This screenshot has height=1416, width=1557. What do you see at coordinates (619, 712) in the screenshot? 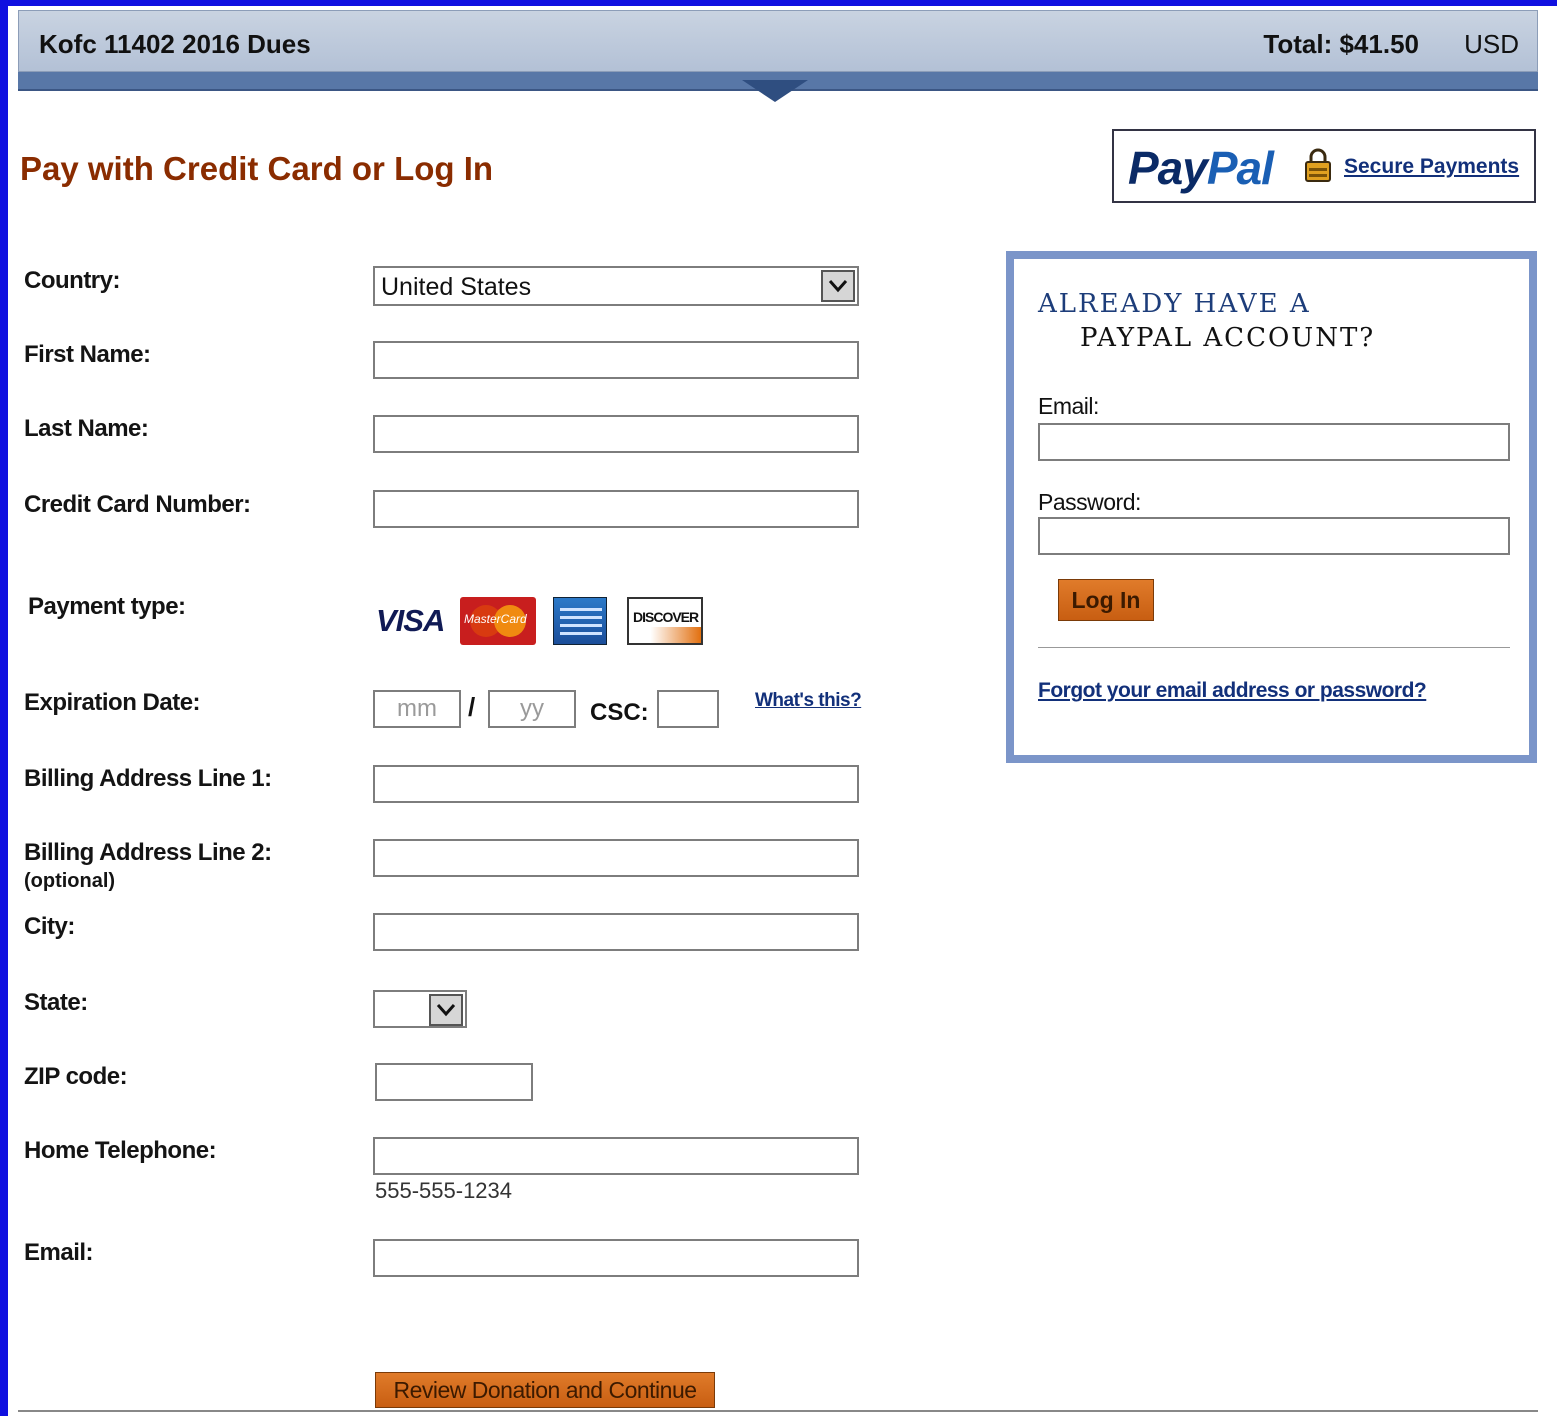
I see `csc-label: CSC:` at bounding box center [619, 712].